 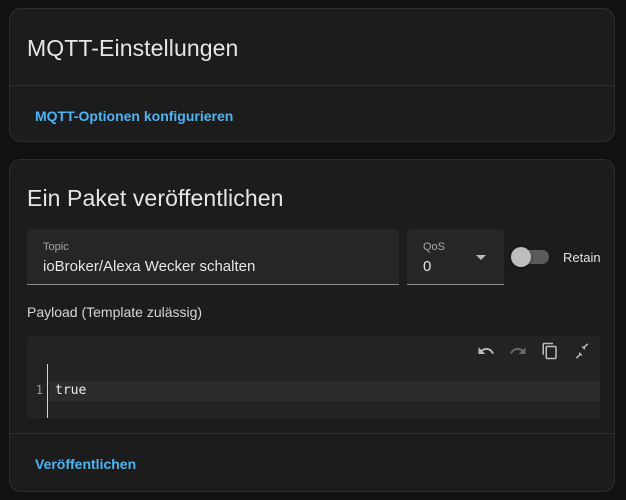 What do you see at coordinates (455, 257) in the screenshot?
I see `qos-select: QoS 0` at bounding box center [455, 257].